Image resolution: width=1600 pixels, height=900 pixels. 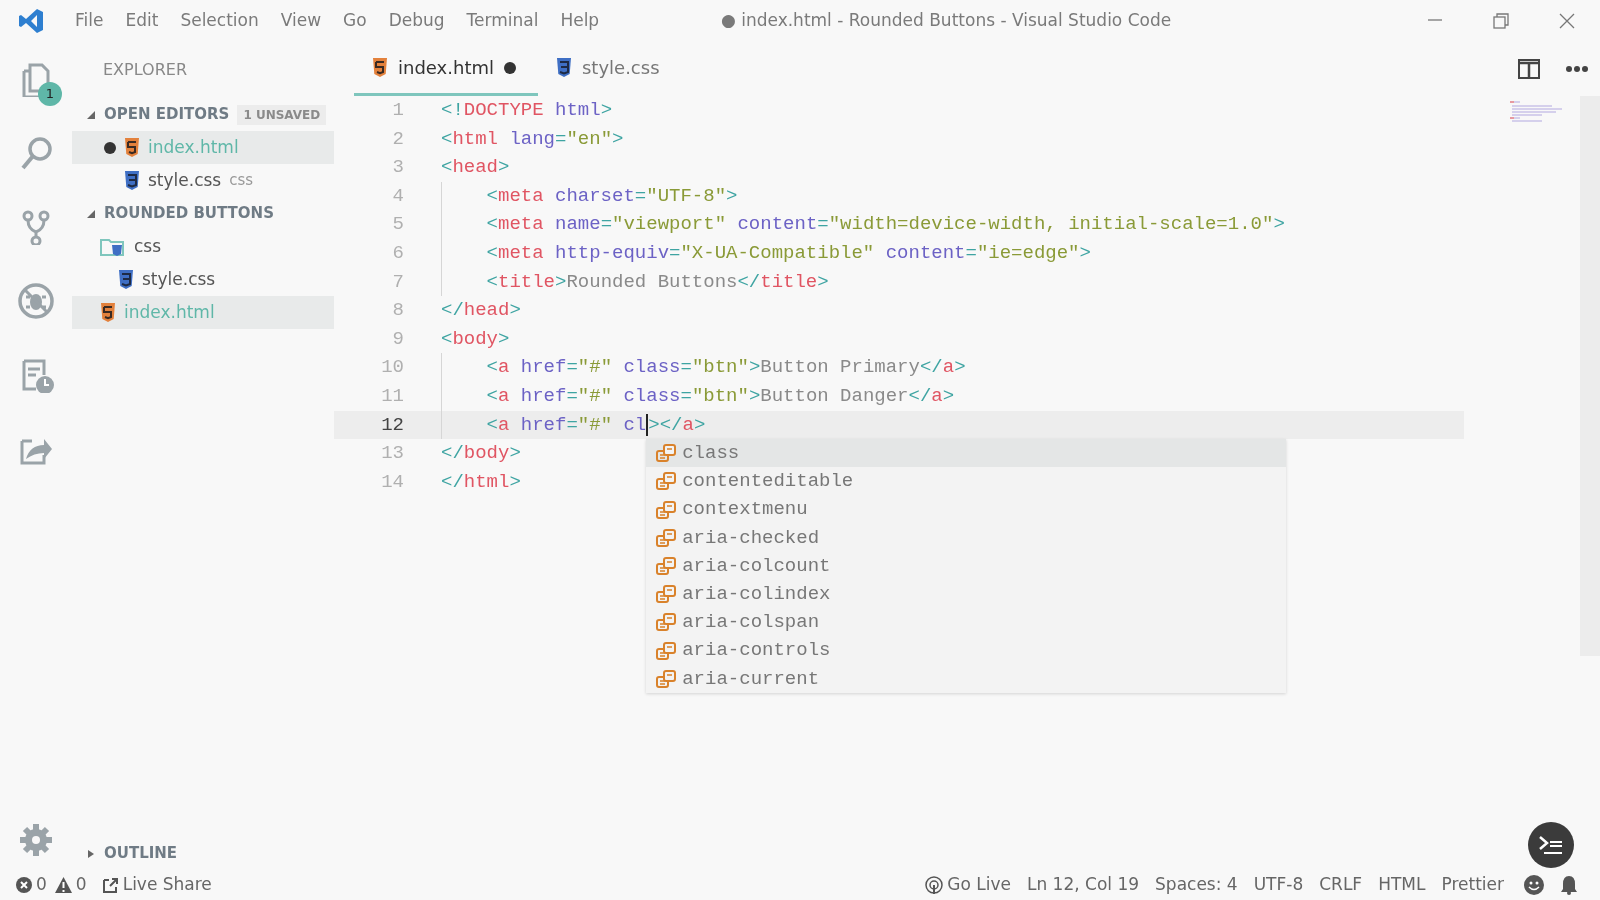 What do you see at coordinates (475, 339) in the screenshot?
I see `code-text: <body>` at bounding box center [475, 339].